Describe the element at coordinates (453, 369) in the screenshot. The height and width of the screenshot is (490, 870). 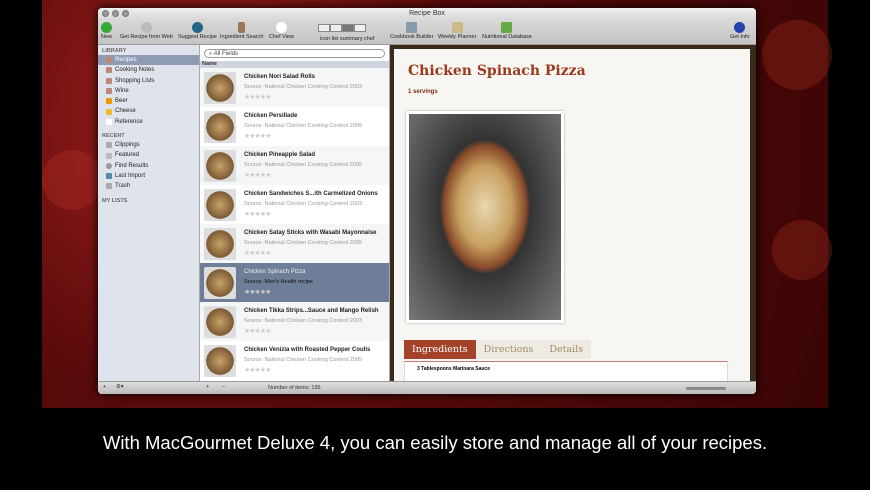
I see `ingredient-item: 3 Tablespoons Marinara Sauce` at that location.